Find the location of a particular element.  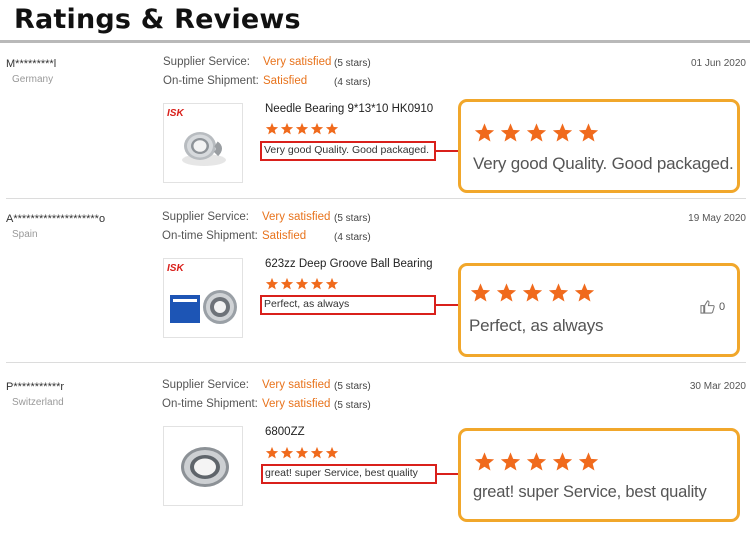

thin-bearing-image is located at coordinates (205, 467).